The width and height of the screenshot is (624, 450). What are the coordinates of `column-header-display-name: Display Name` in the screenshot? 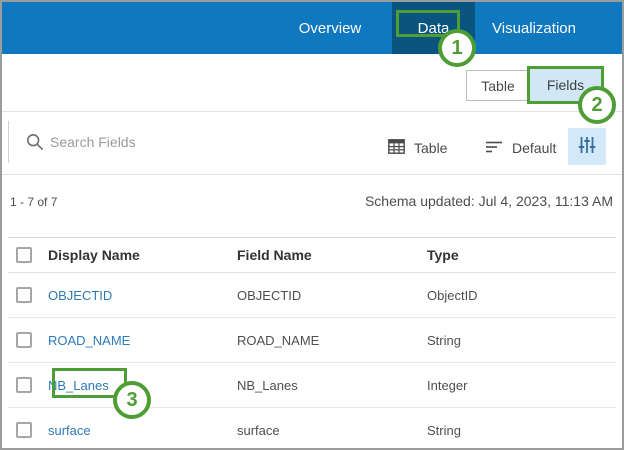 It's located at (94, 255).